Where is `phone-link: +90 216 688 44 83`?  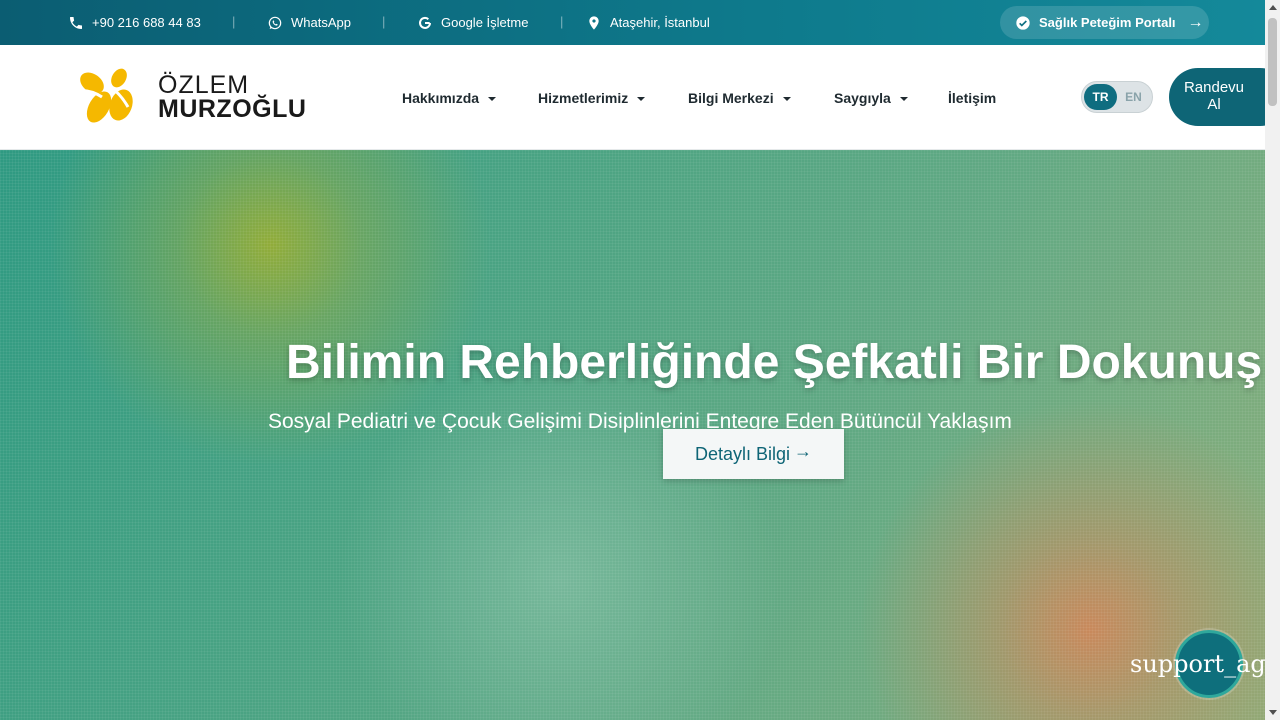
phone-link: +90 216 688 44 83 is located at coordinates (134, 22).